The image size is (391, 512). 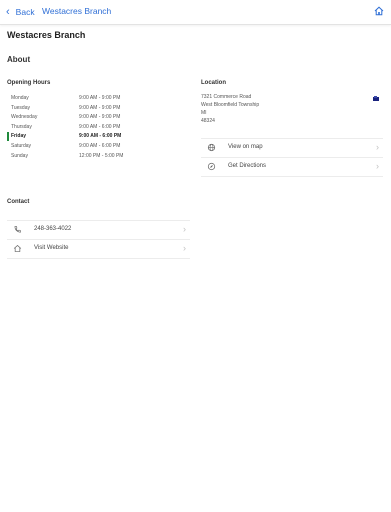 What do you see at coordinates (20, 98) in the screenshot?
I see `day-label: Monday` at bounding box center [20, 98].